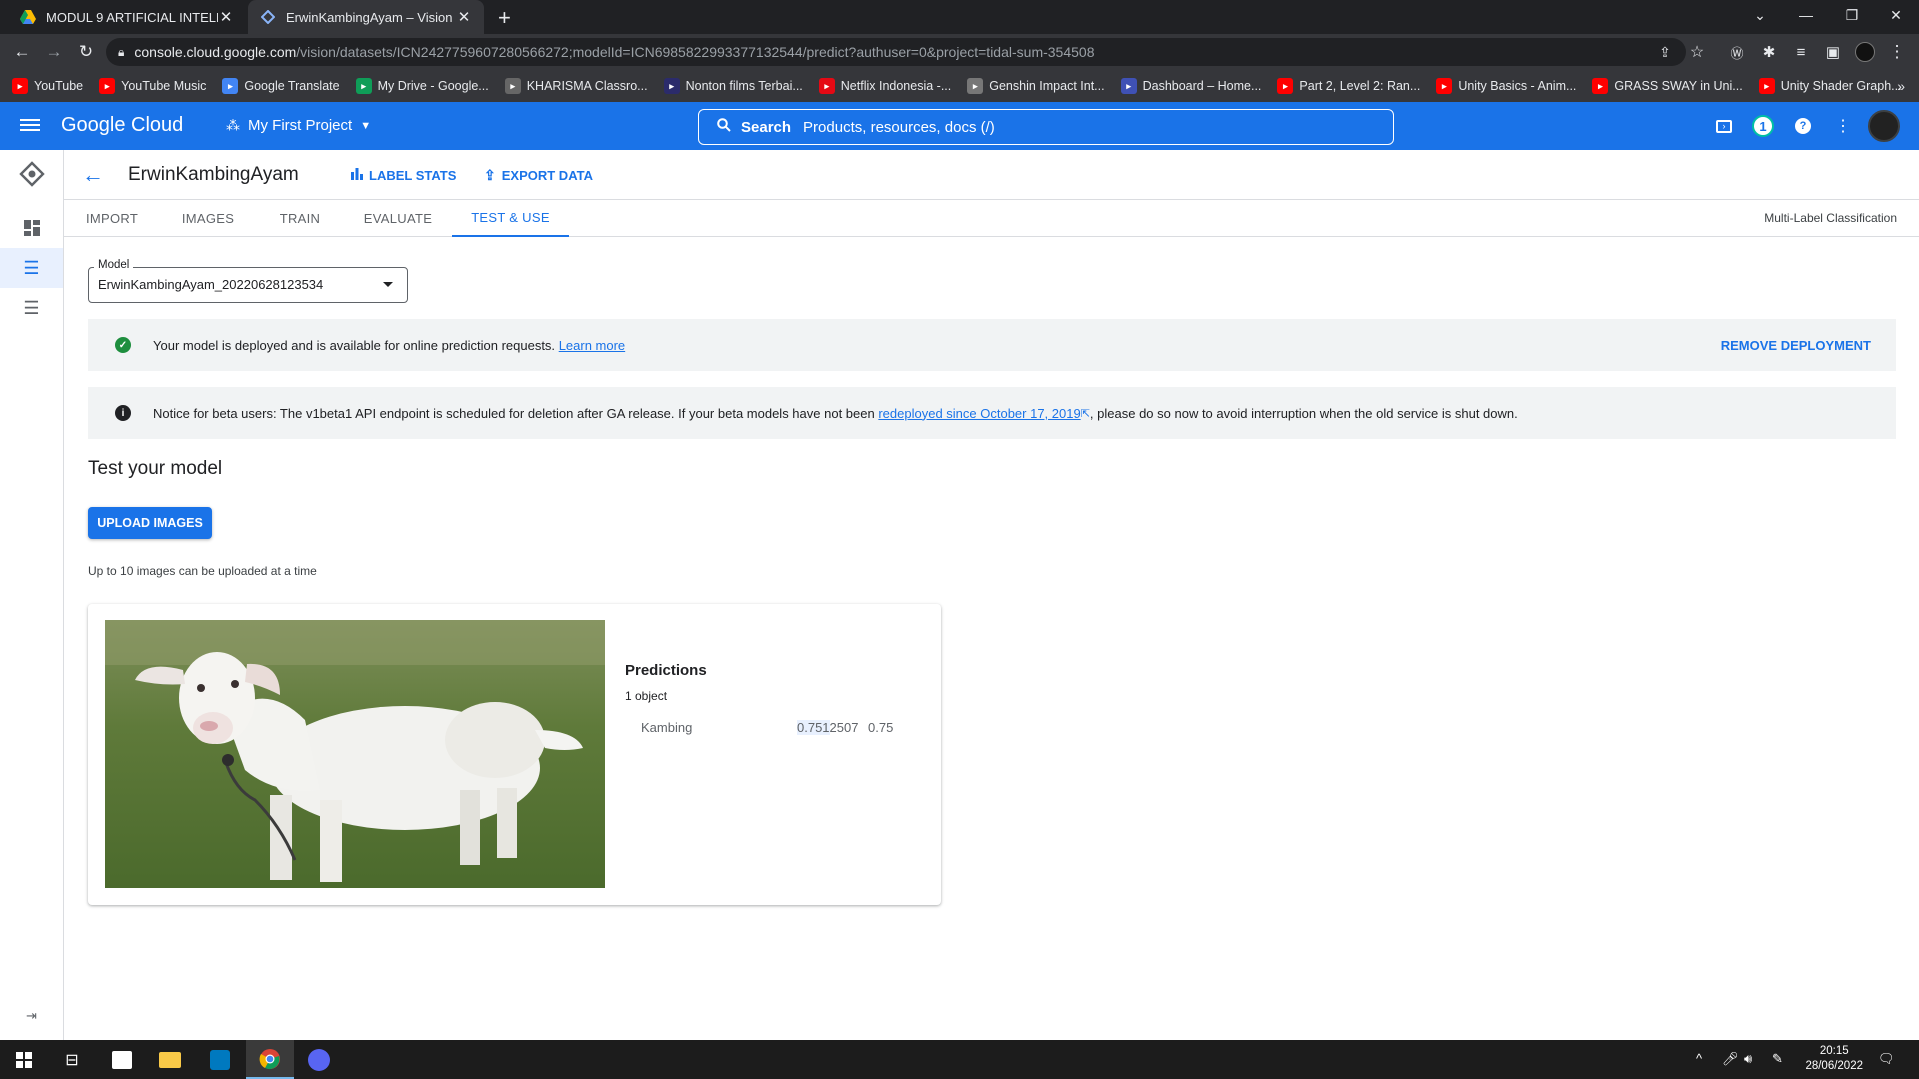 This screenshot has width=1919, height=1079. What do you see at coordinates (123, 413) in the screenshot?
I see `info-icon: i` at bounding box center [123, 413].